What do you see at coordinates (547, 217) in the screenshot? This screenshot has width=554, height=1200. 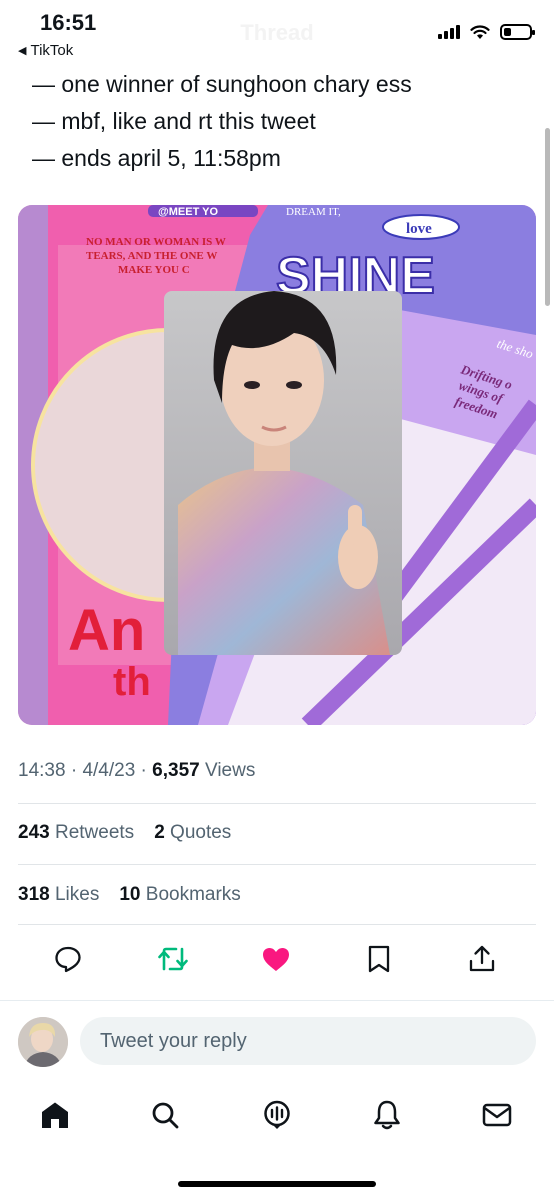 I see `scrollbar` at bounding box center [547, 217].